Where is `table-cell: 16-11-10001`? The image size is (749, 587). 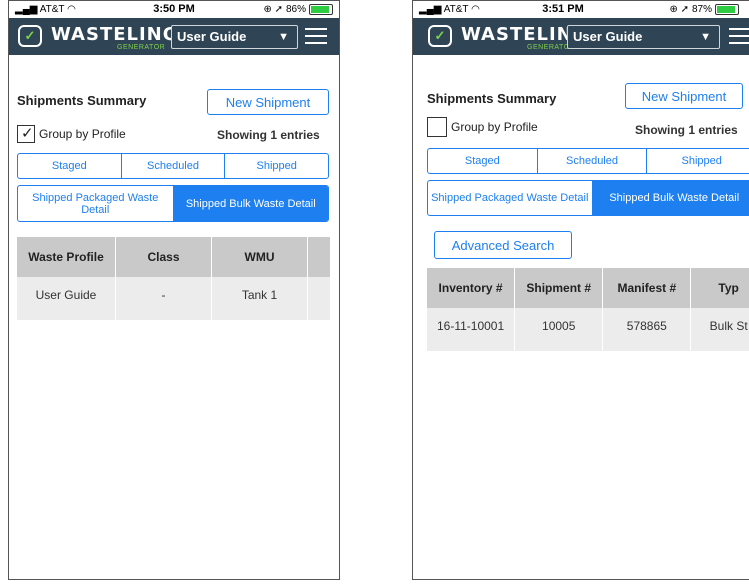 table-cell: 16-11-10001 is located at coordinates (471, 326).